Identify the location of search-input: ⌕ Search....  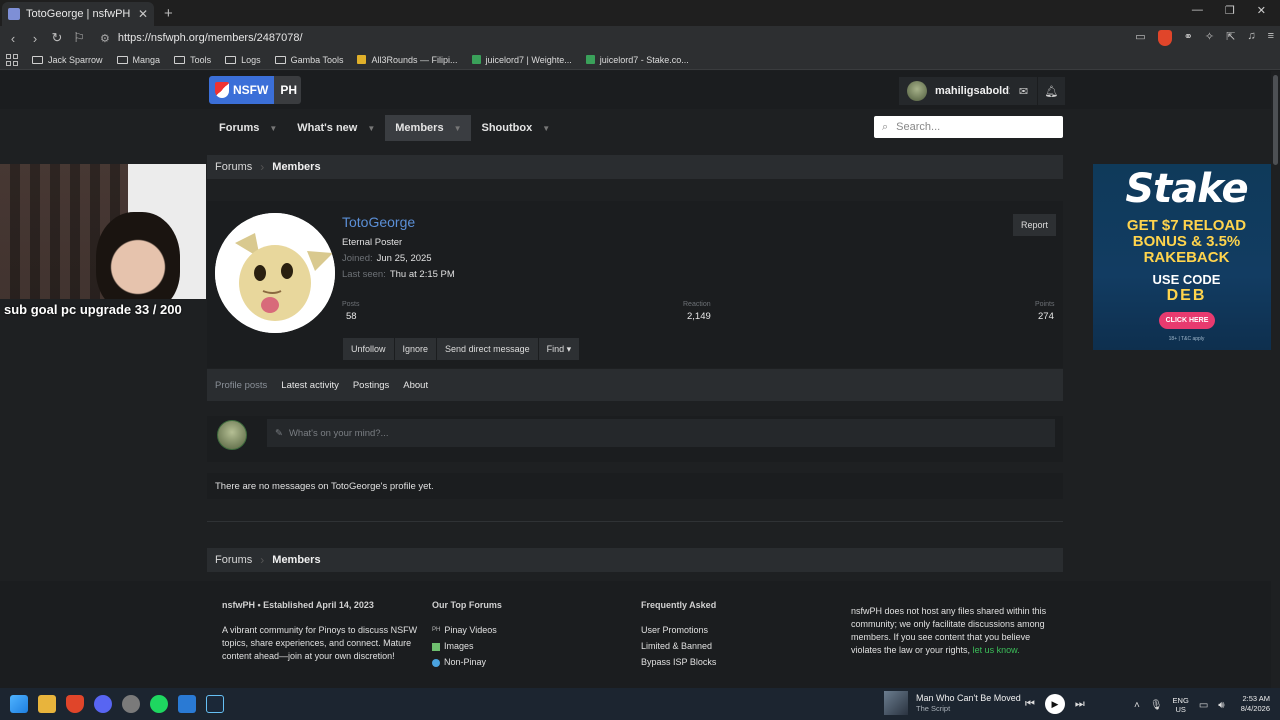
(968, 127).